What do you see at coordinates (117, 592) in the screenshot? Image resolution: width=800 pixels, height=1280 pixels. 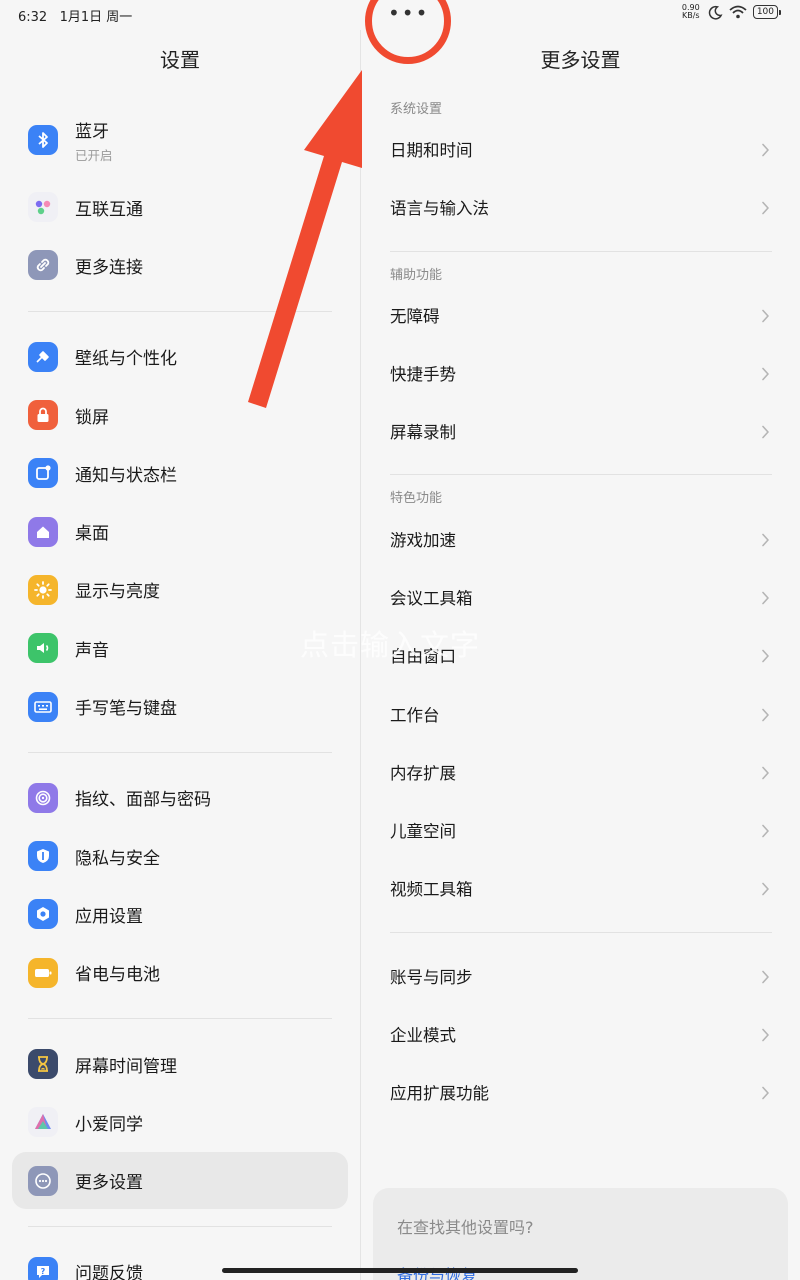 I see `sidebar-item-label: 显示与亮度` at bounding box center [117, 592].